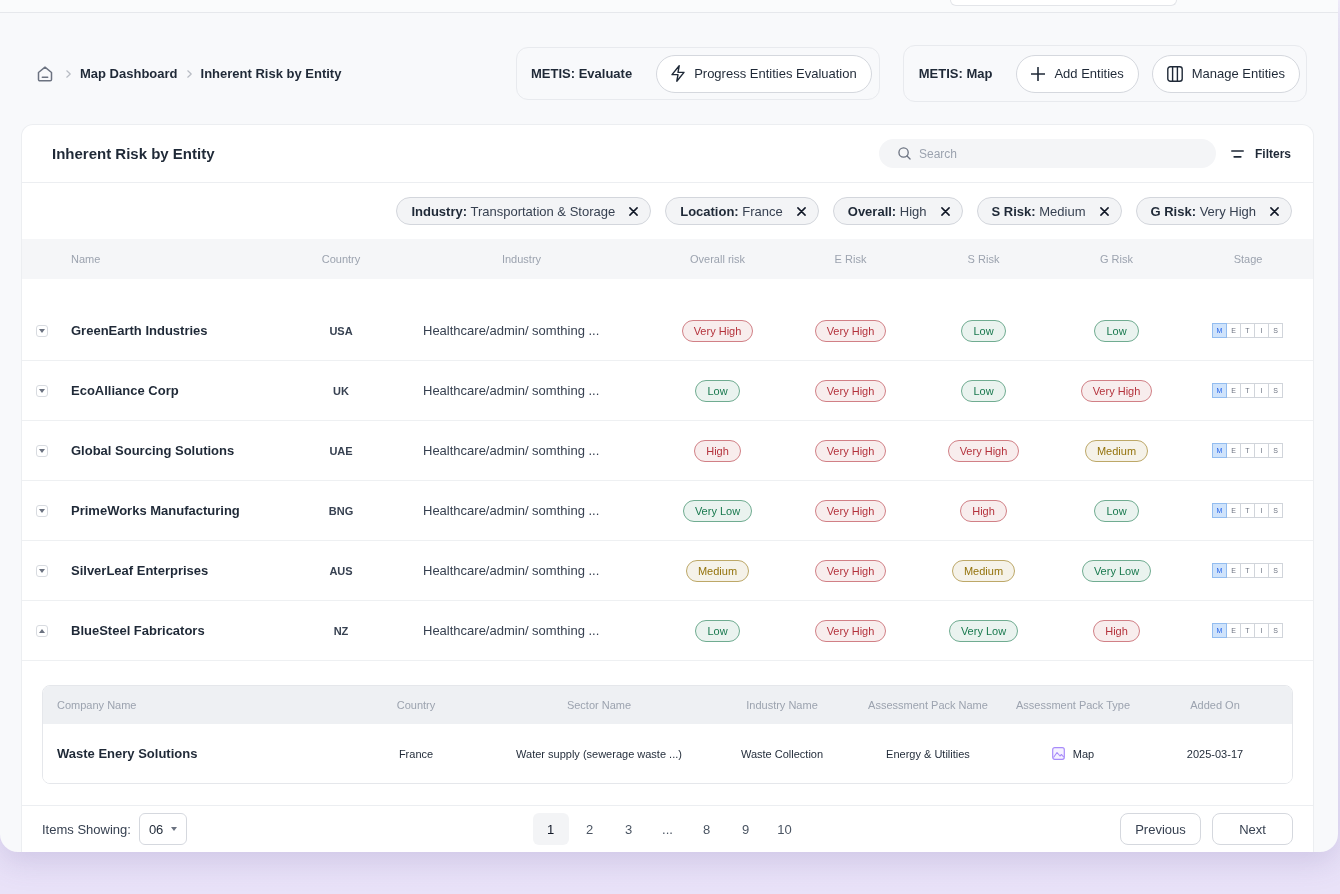 The image size is (1340, 894). What do you see at coordinates (764, 73) in the screenshot?
I see `action-button: Progress Entities Evaluation` at bounding box center [764, 73].